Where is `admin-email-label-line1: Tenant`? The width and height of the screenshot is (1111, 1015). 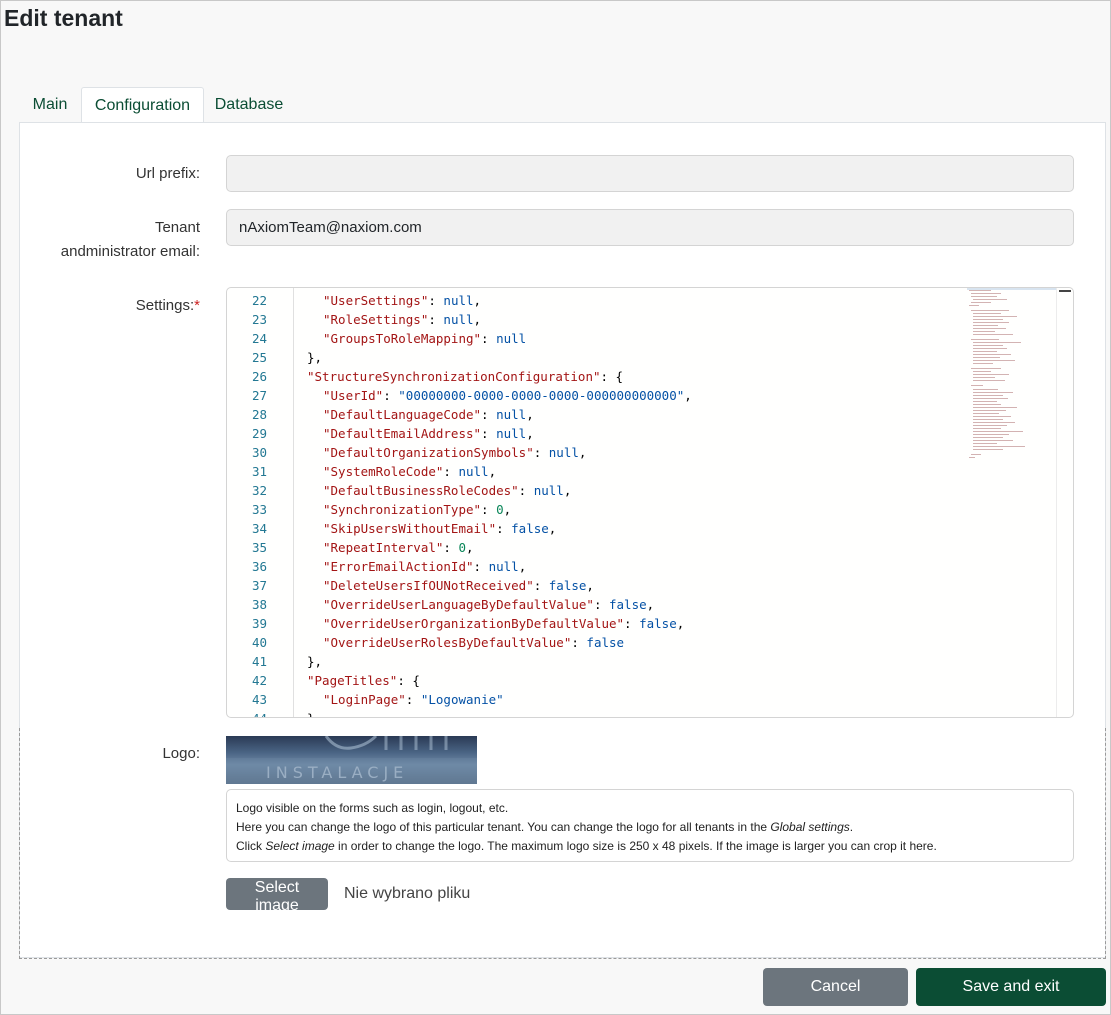 admin-email-label-line1: Tenant is located at coordinates (177, 227).